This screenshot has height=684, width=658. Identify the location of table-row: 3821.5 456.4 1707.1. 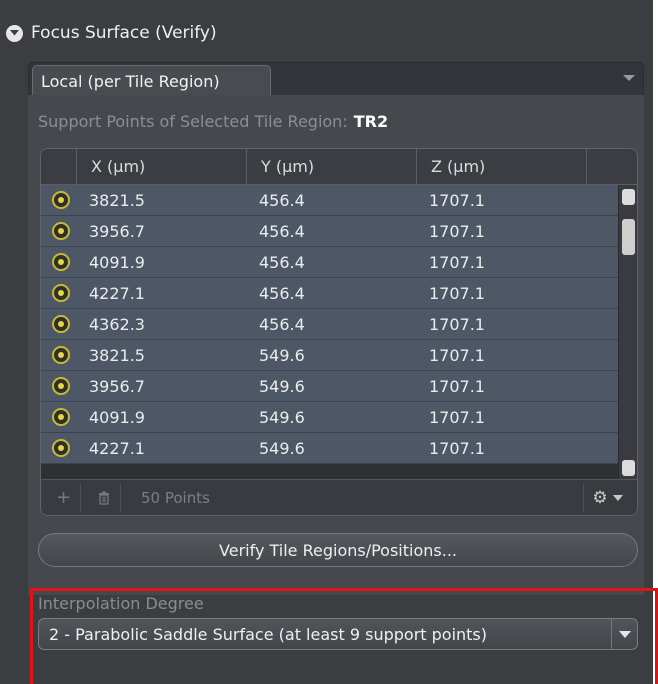
(329, 200).